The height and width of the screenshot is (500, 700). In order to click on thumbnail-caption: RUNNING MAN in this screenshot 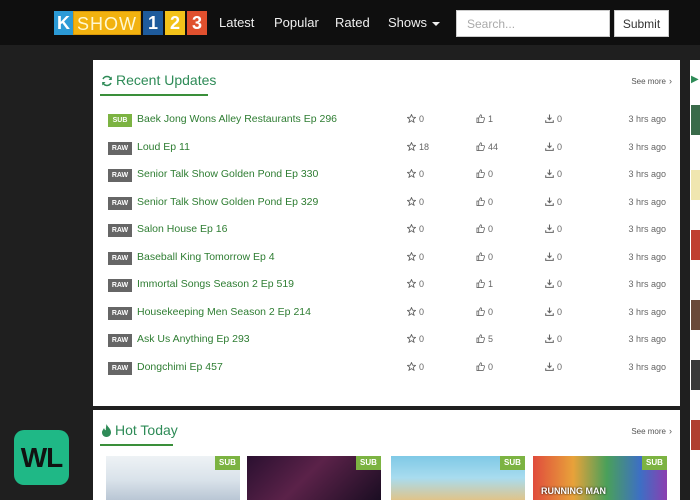, I will do `click(573, 491)`.